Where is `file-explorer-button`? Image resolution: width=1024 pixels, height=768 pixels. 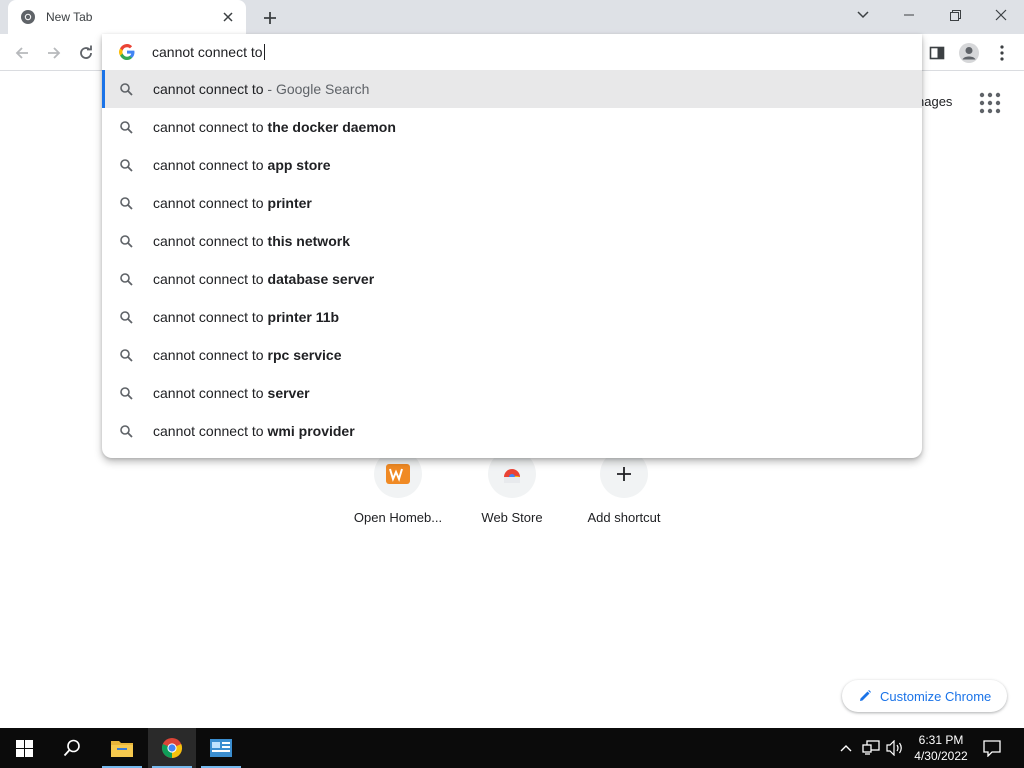 file-explorer-button is located at coordinates (122, 748).